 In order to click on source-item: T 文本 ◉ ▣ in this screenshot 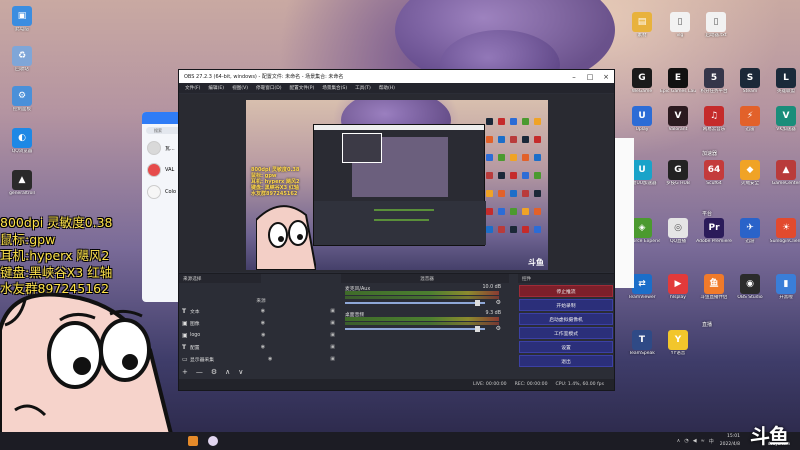, I will do `click(259, 311)`.